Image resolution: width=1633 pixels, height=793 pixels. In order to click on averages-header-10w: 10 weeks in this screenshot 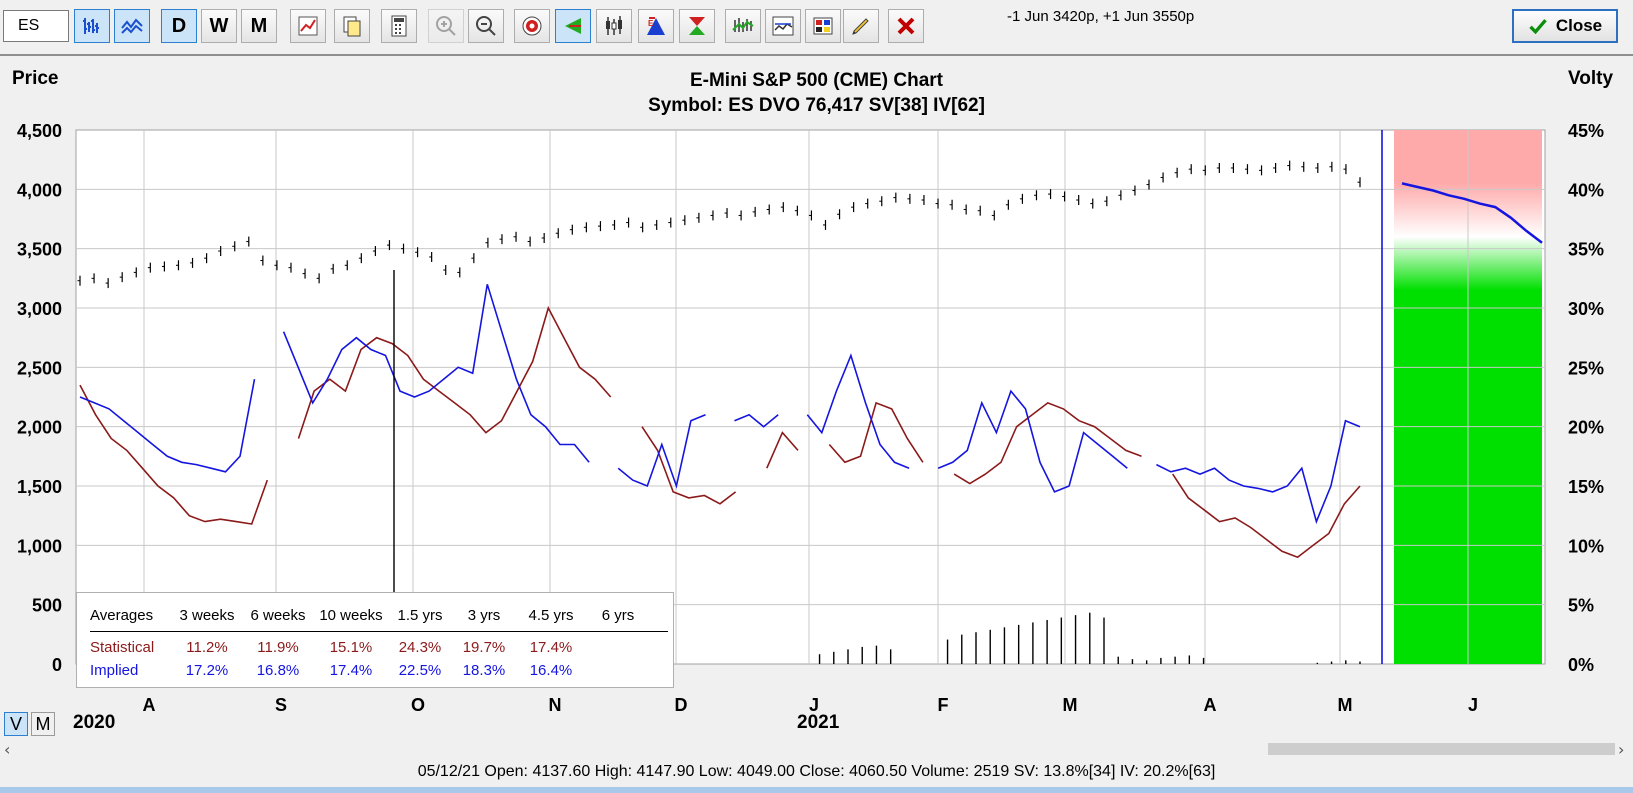, I will do `click(351, 615)`.